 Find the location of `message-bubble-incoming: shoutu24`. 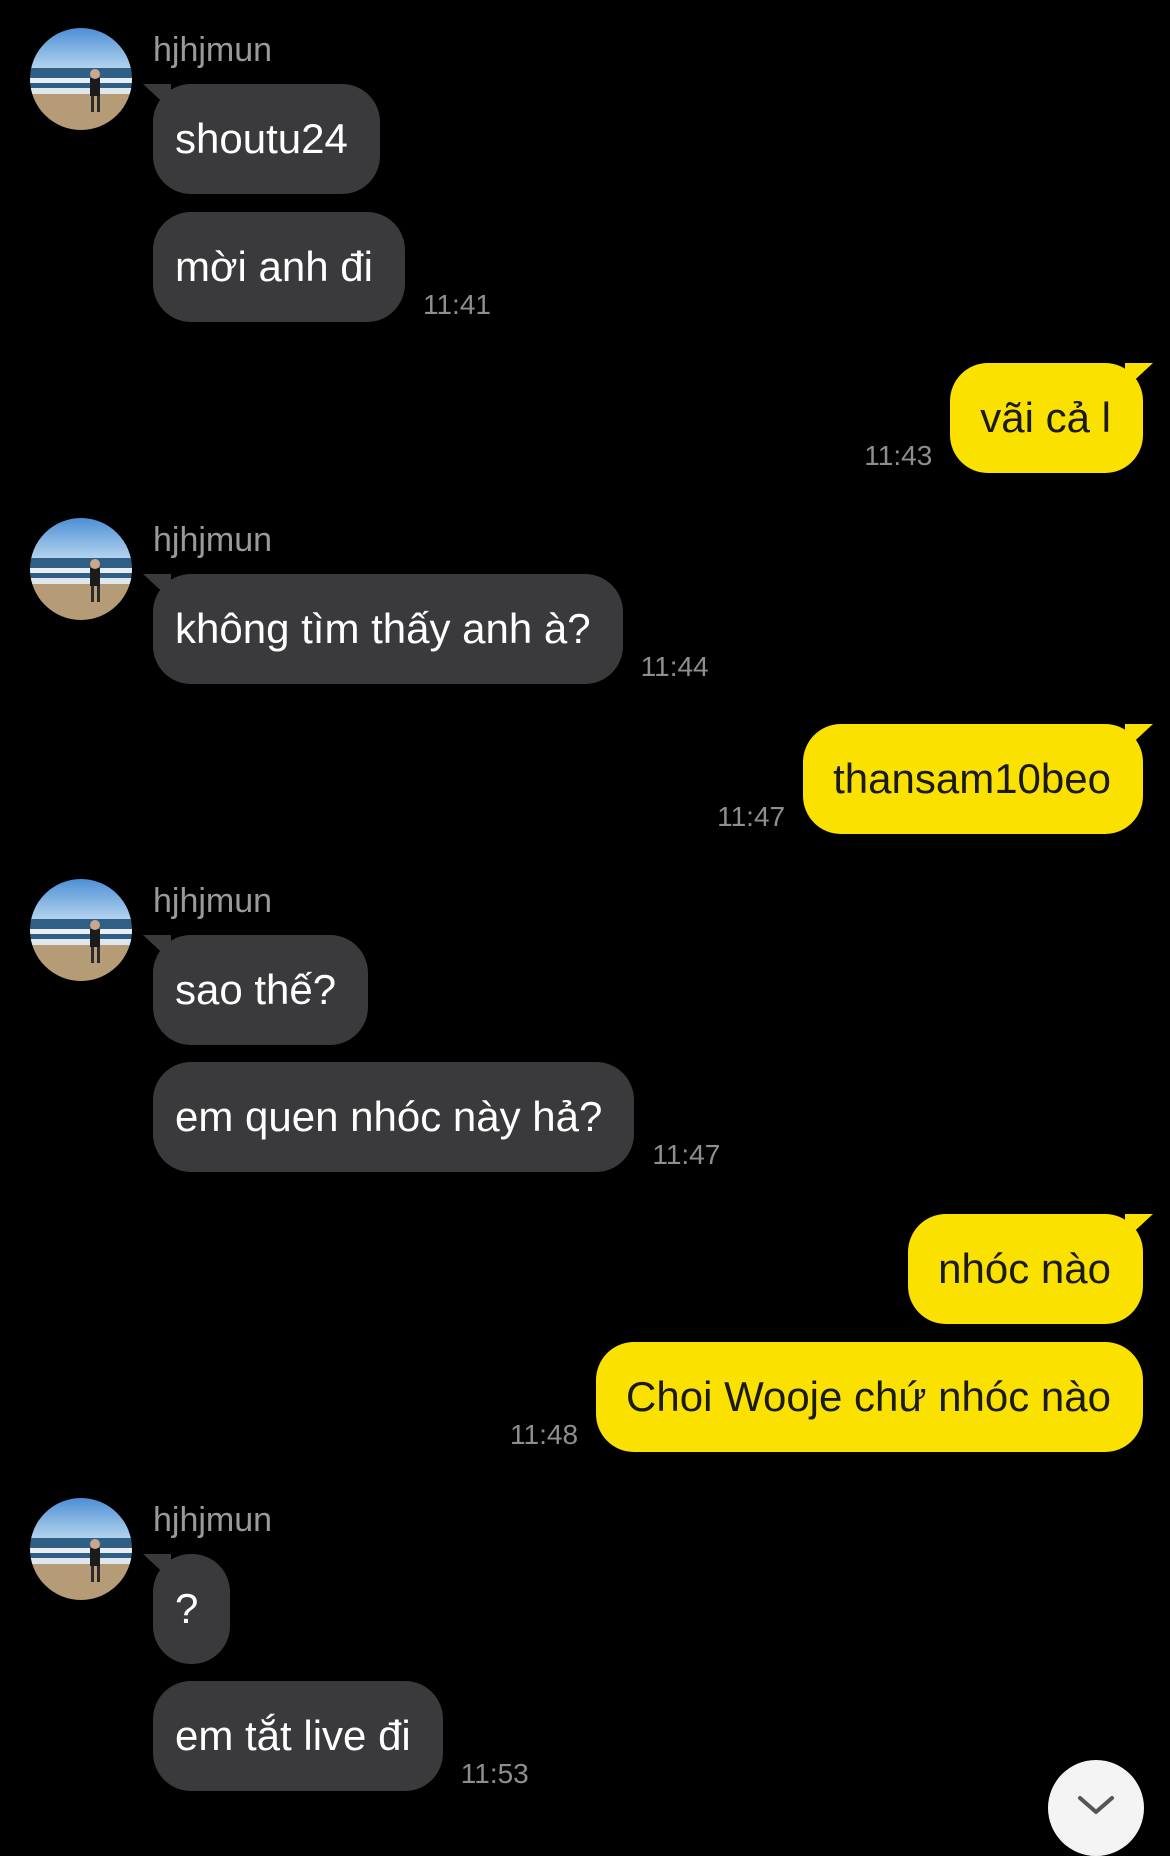

message-bubble-incoming: shoutu24 is located at coordinates (266, 139).